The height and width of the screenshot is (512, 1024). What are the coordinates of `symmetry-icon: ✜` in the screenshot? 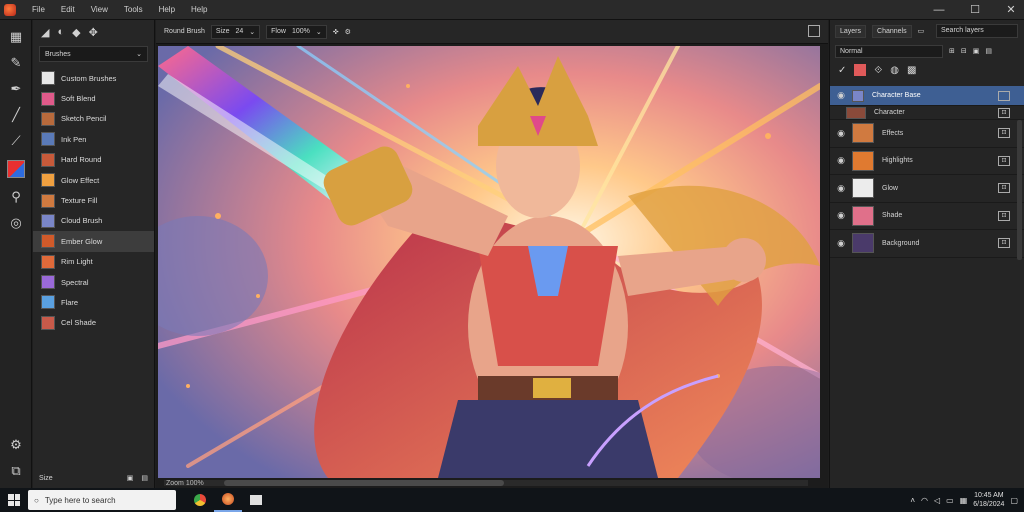 It's located at (336, 32).